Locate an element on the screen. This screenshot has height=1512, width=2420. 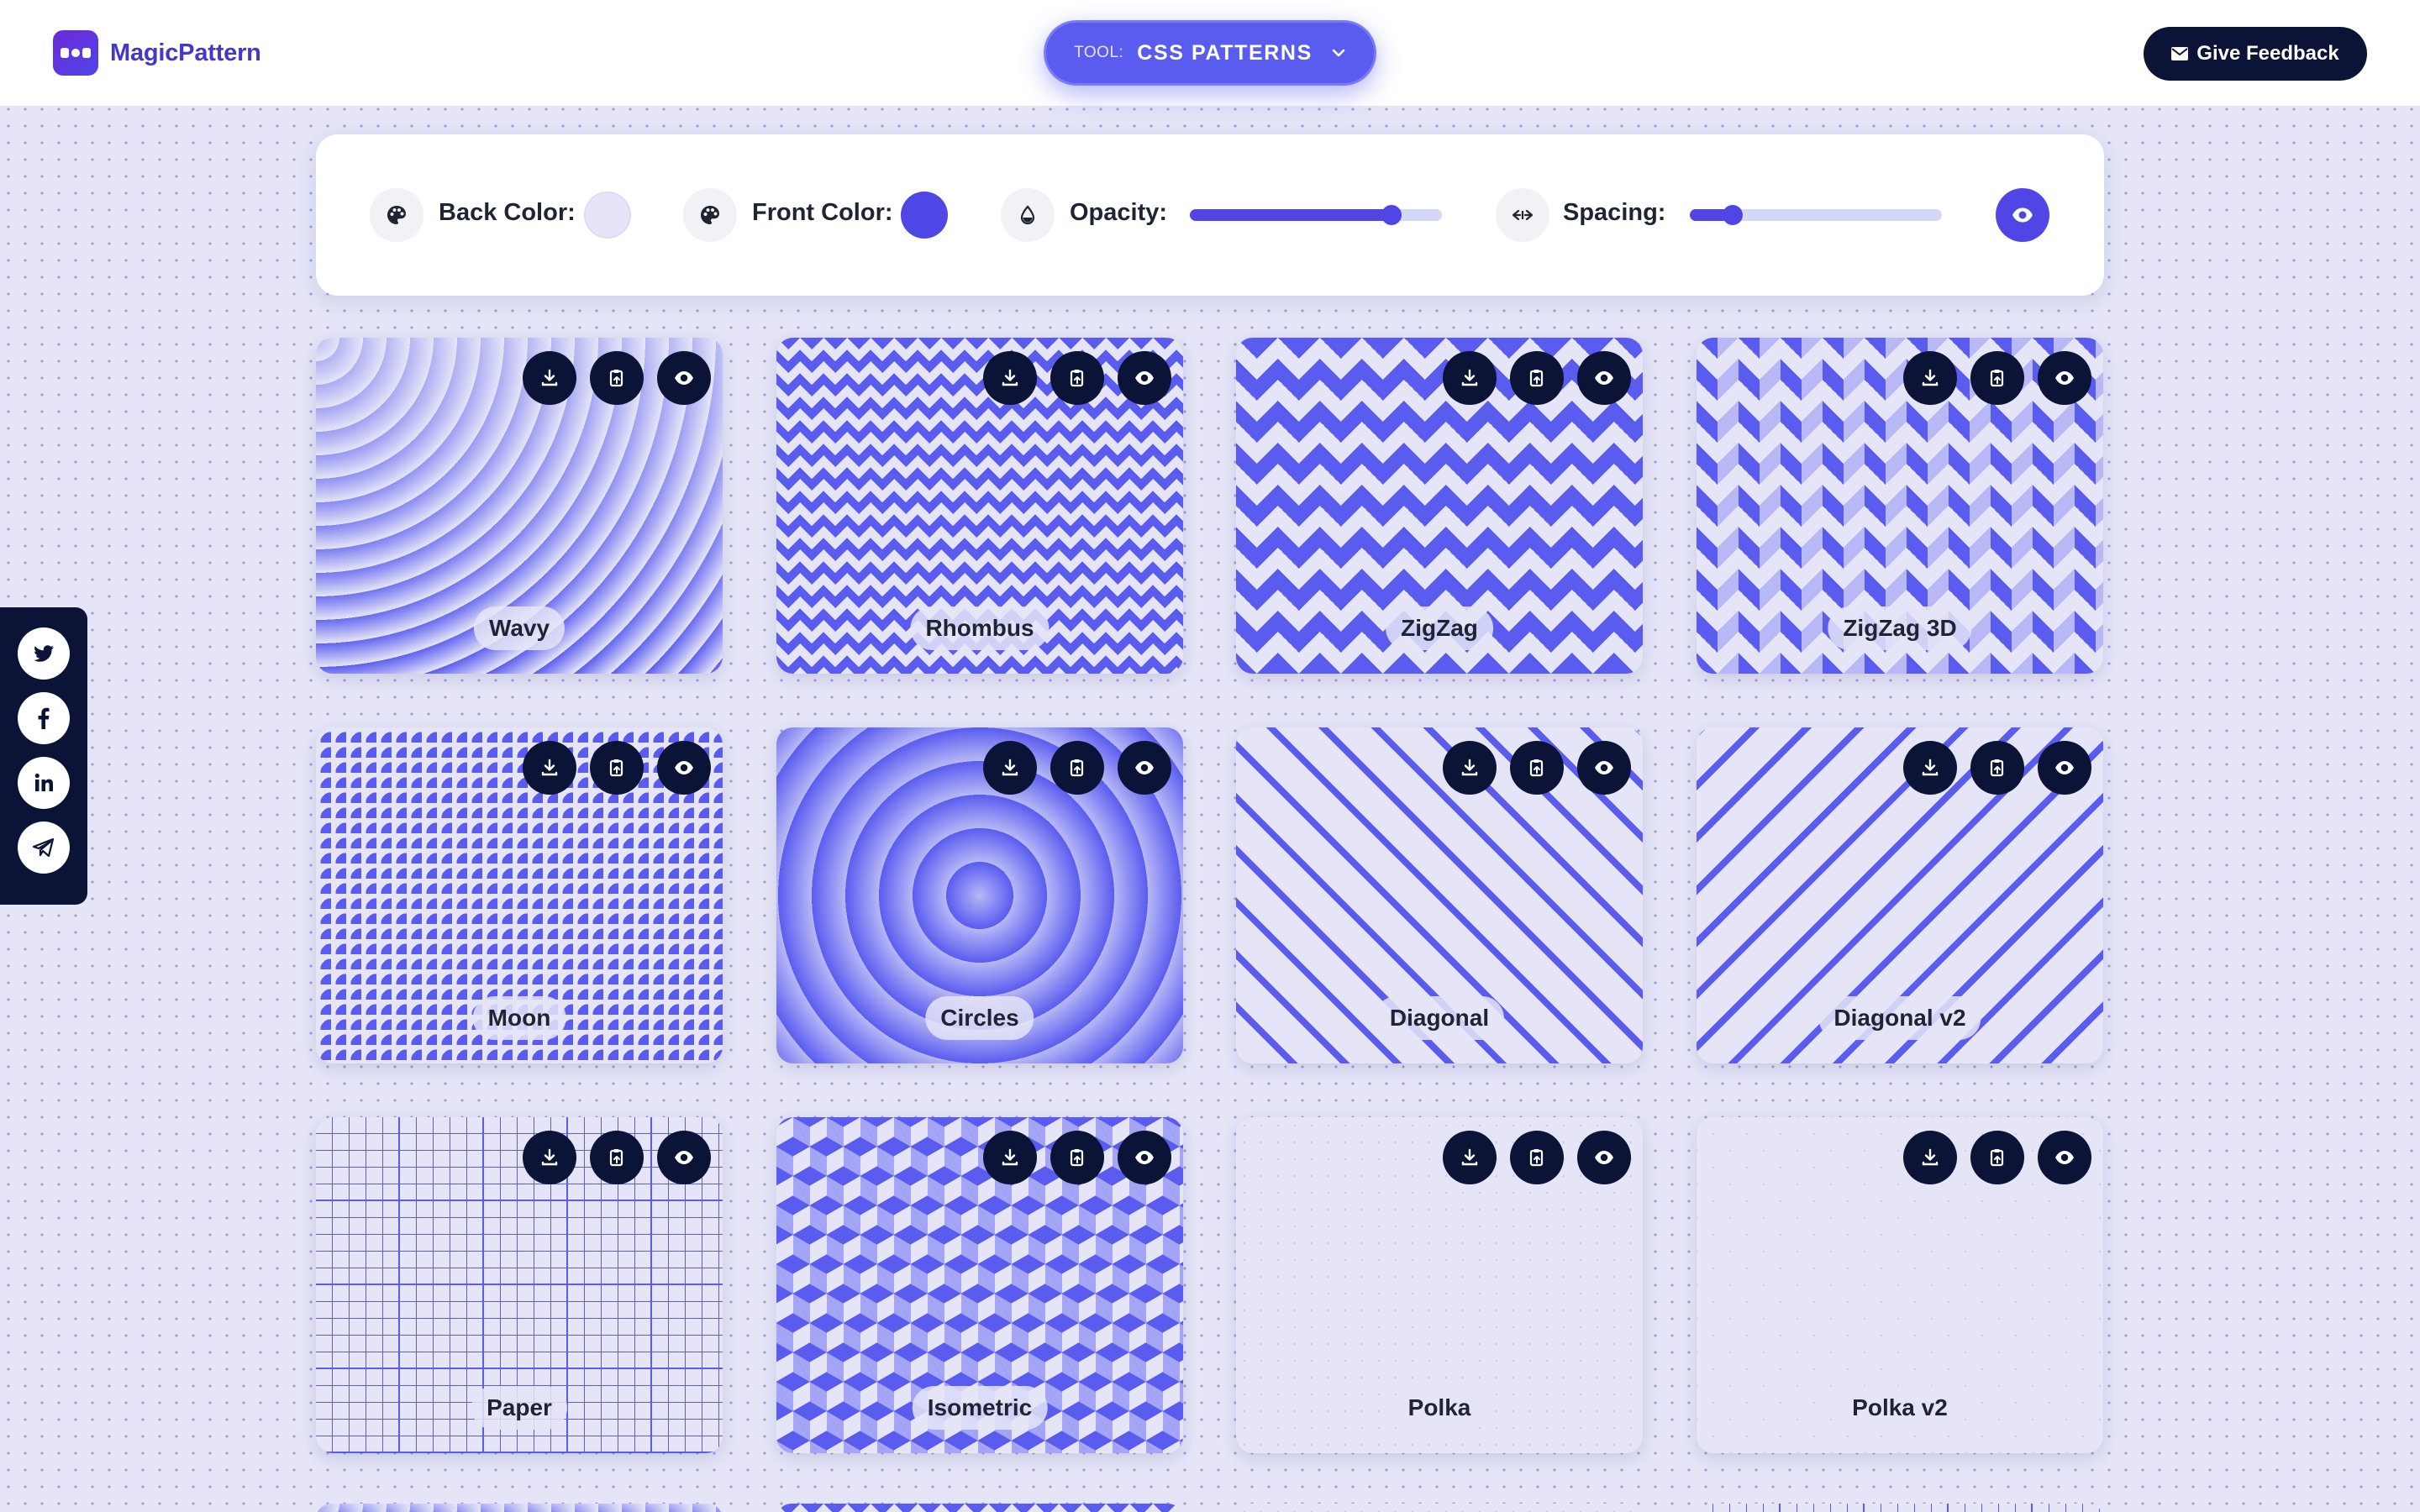
brand-name: MagicPattern is located at coordinates (185, 52).